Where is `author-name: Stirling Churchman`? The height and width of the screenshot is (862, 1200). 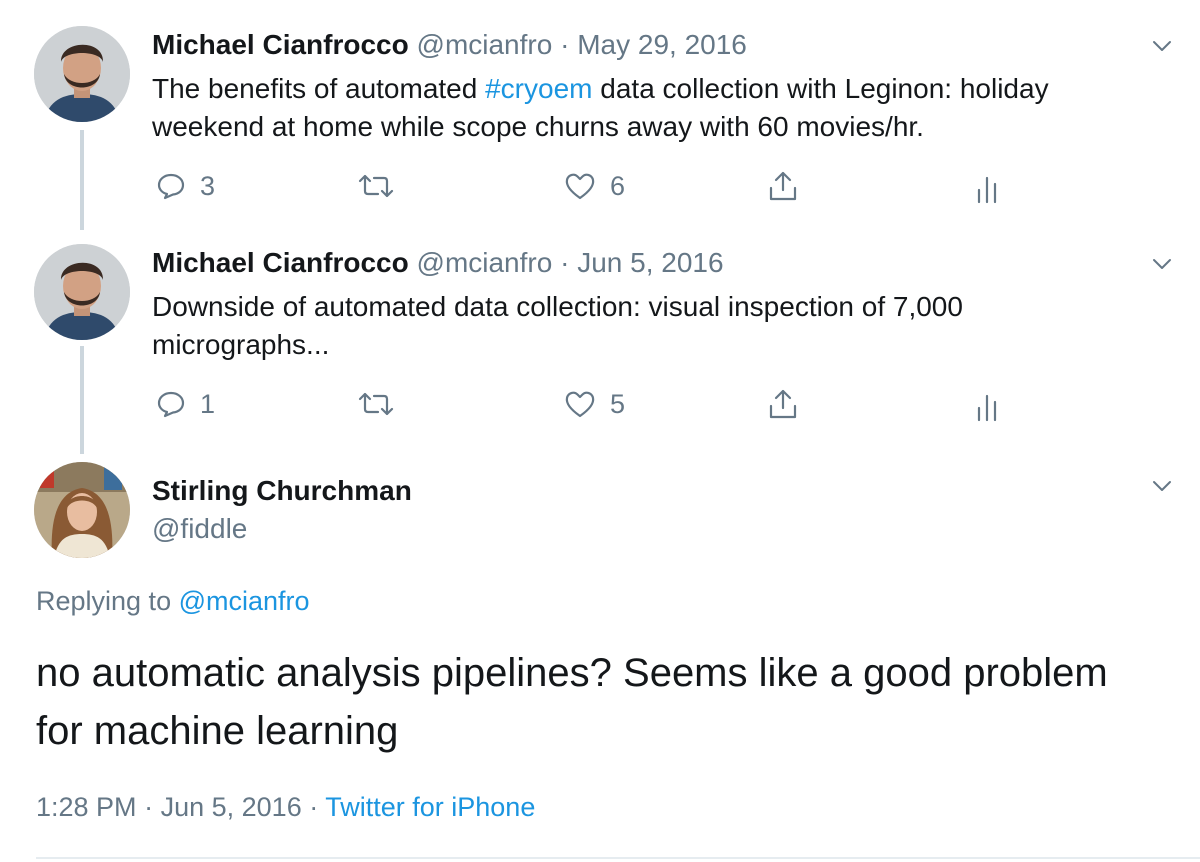
author-name: Stirling Churchman is located at coordinates (282, 490).